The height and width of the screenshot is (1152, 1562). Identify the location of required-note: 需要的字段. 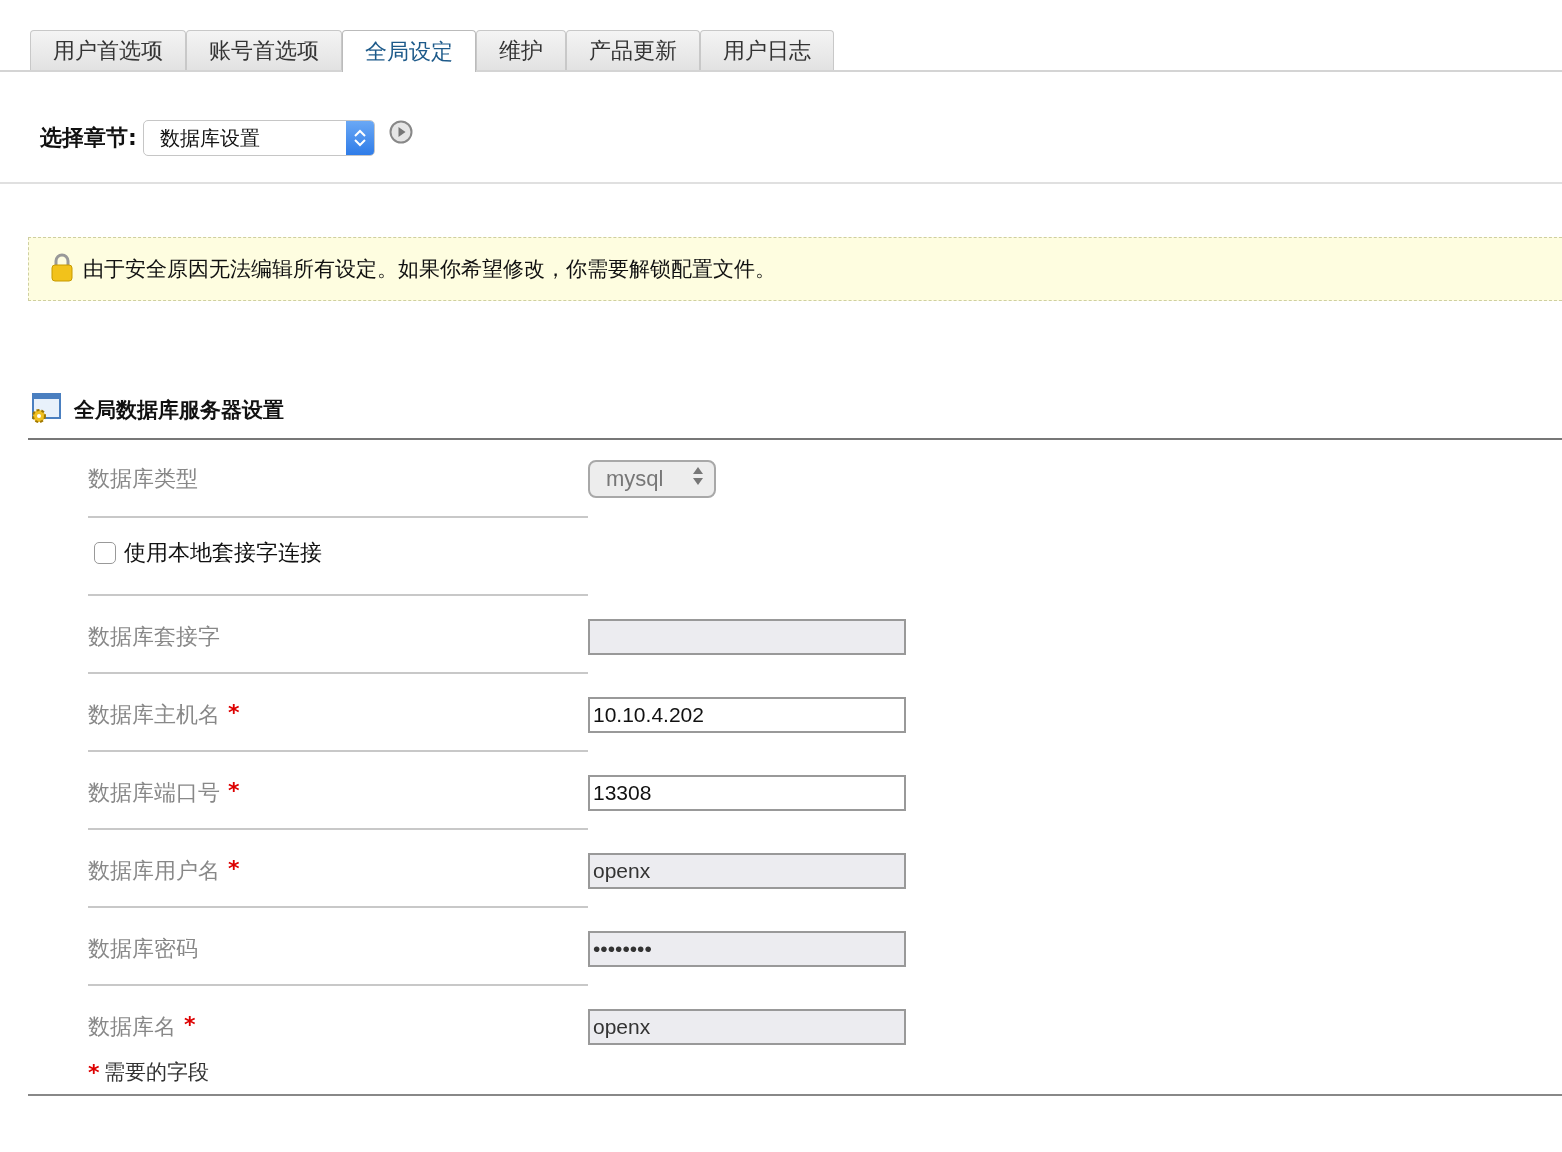
(156, 1072).